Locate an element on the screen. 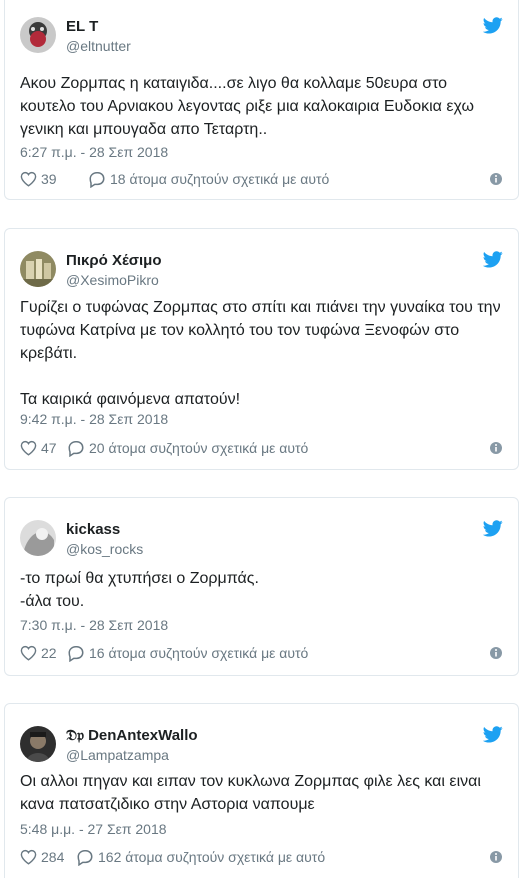 This screenshot has height=878, width=522. tweet-actions: 22 16 άτομα συζητούν σχετικά με αυτό is located at coordinates (261, 653).